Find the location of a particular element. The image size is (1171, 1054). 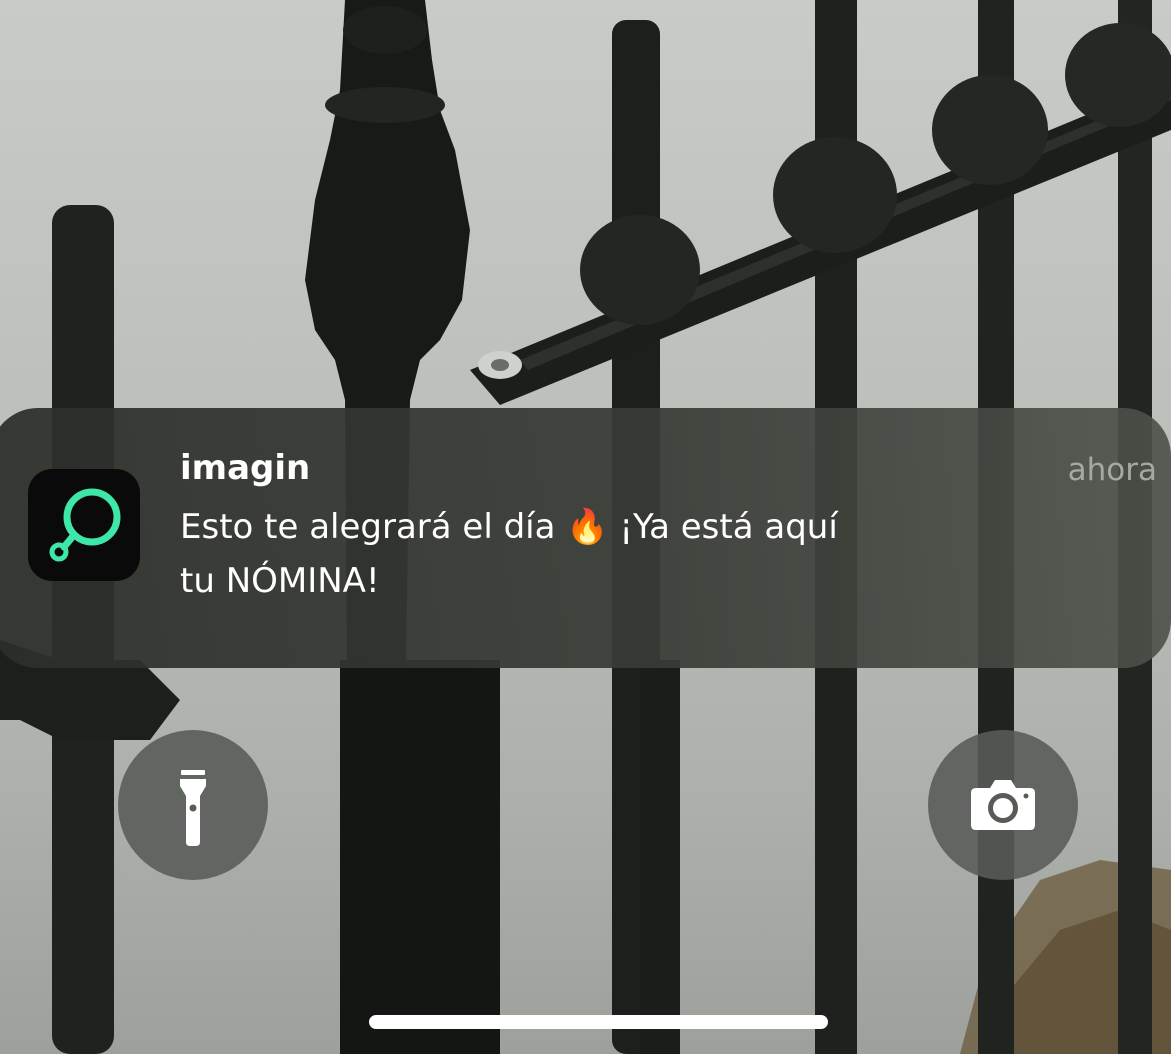

flashlight-icon is located at coordinates (193, 808).